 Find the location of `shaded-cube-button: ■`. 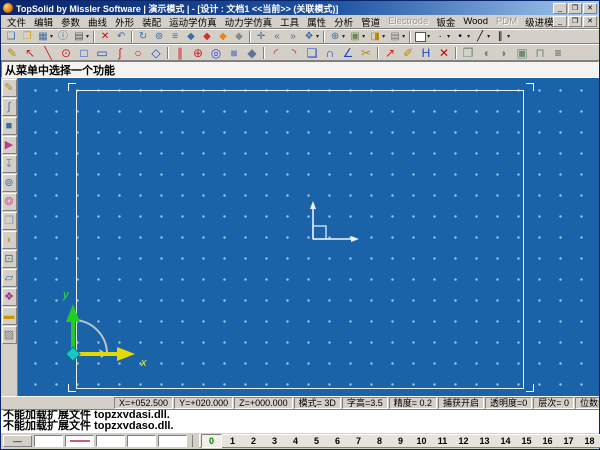

shaded-cube-button: ■ is located at coordinates (234, 52).